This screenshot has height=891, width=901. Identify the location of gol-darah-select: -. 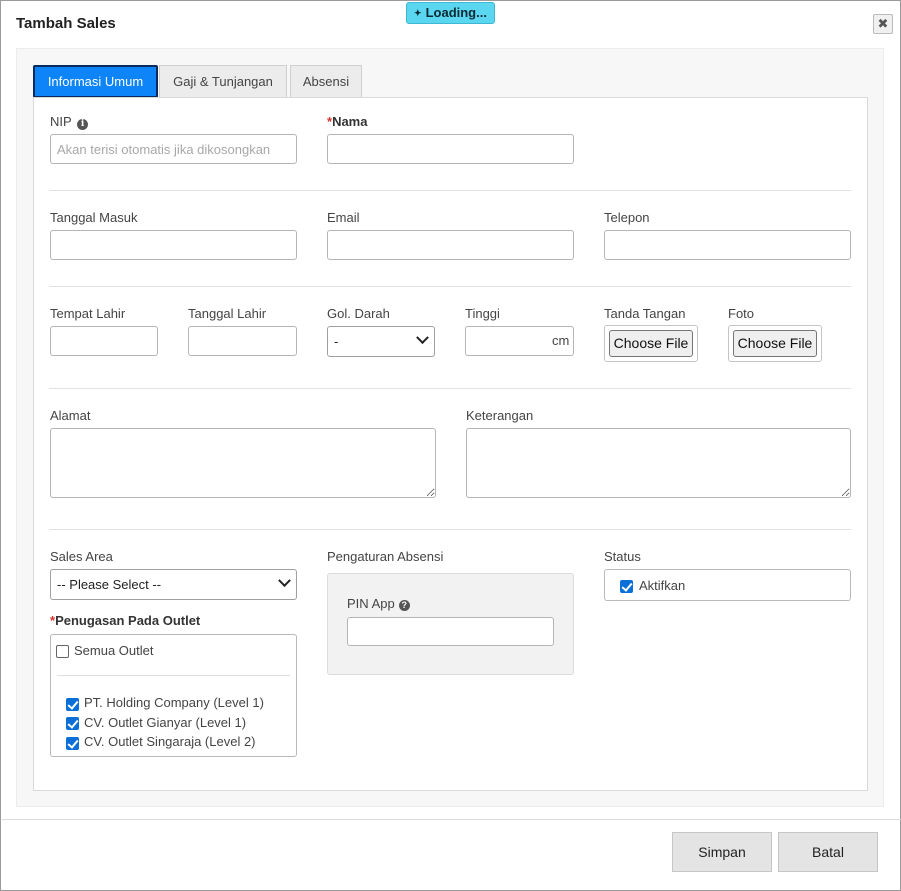
(381, 341).